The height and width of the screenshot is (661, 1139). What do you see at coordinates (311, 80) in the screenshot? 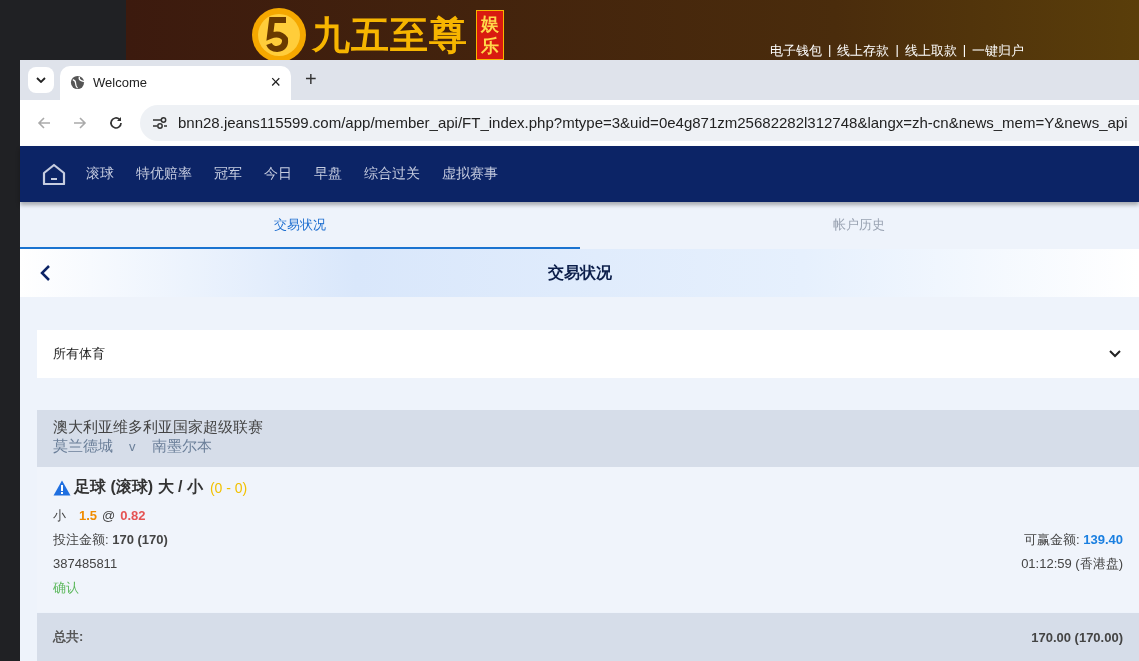
I see `new-tab-button: +` at bounding box center [311, 80].